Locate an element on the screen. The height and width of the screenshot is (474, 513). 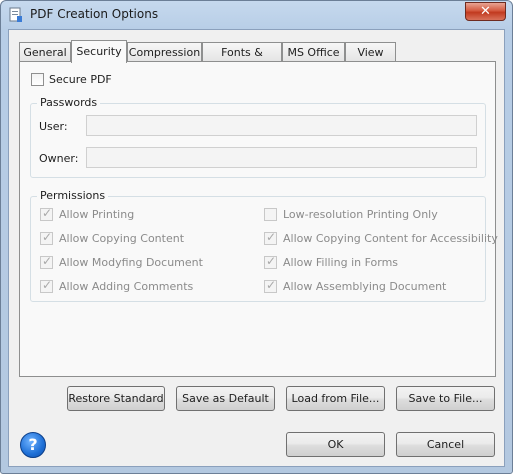
tab-view: View is located at coordinates (370, 52).